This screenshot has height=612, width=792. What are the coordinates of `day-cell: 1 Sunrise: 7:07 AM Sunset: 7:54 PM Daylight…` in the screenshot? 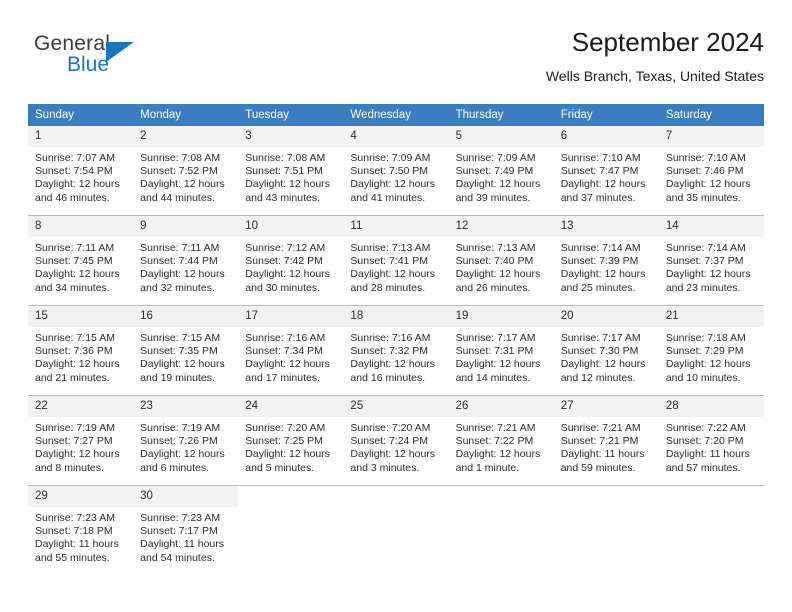 It's located at (81, 171).